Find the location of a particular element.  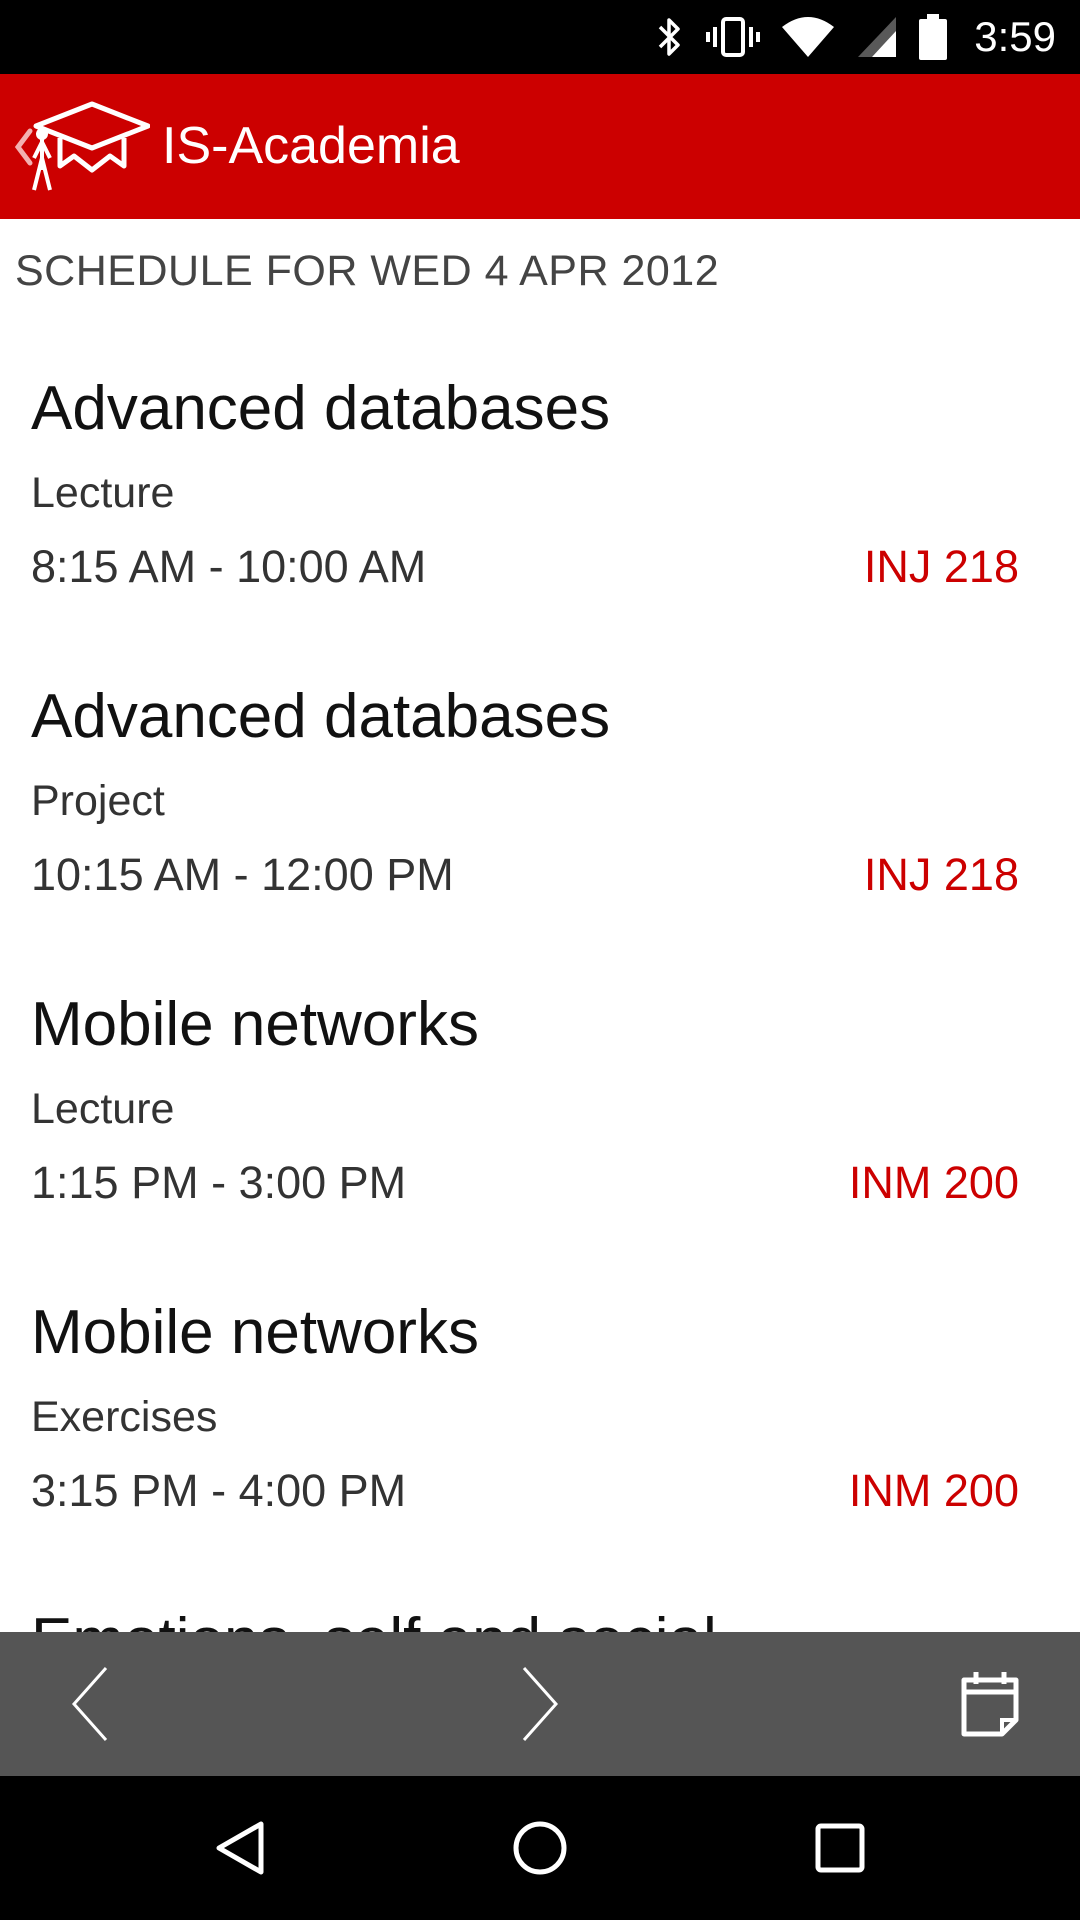

graduation-cap-logo is located at coordinates (89, 147).